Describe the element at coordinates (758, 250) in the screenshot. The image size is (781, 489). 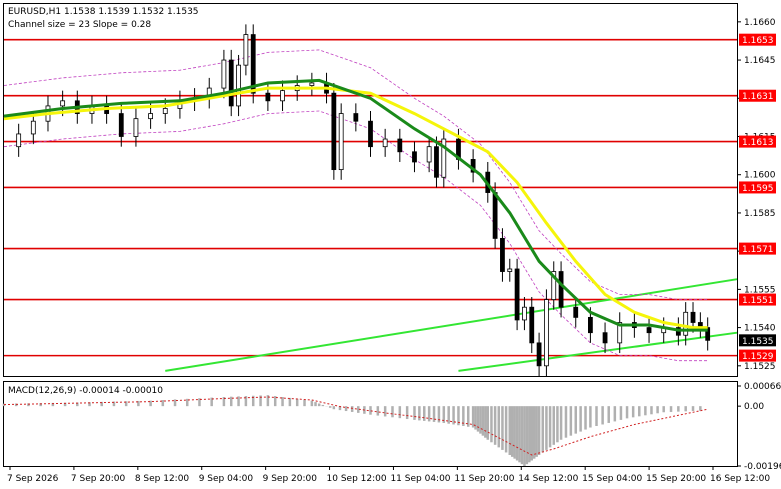
I see `level-tag-label: 1.1571` at that location.